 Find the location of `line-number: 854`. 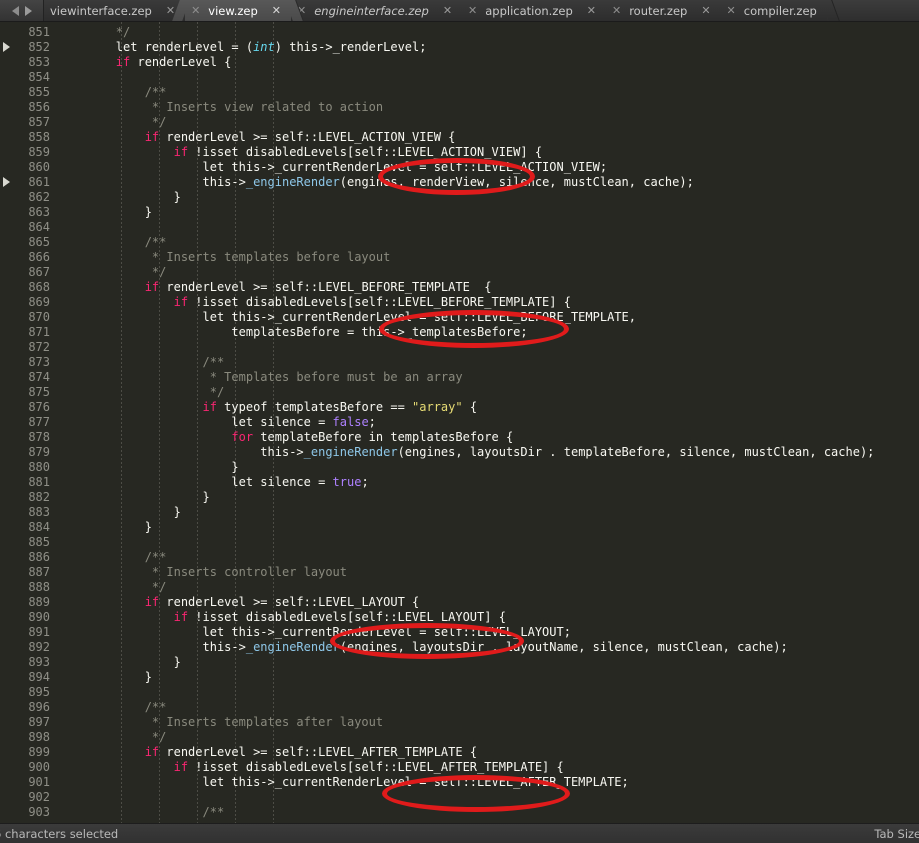

line-number: 854 is located at coordinates (29, 77).